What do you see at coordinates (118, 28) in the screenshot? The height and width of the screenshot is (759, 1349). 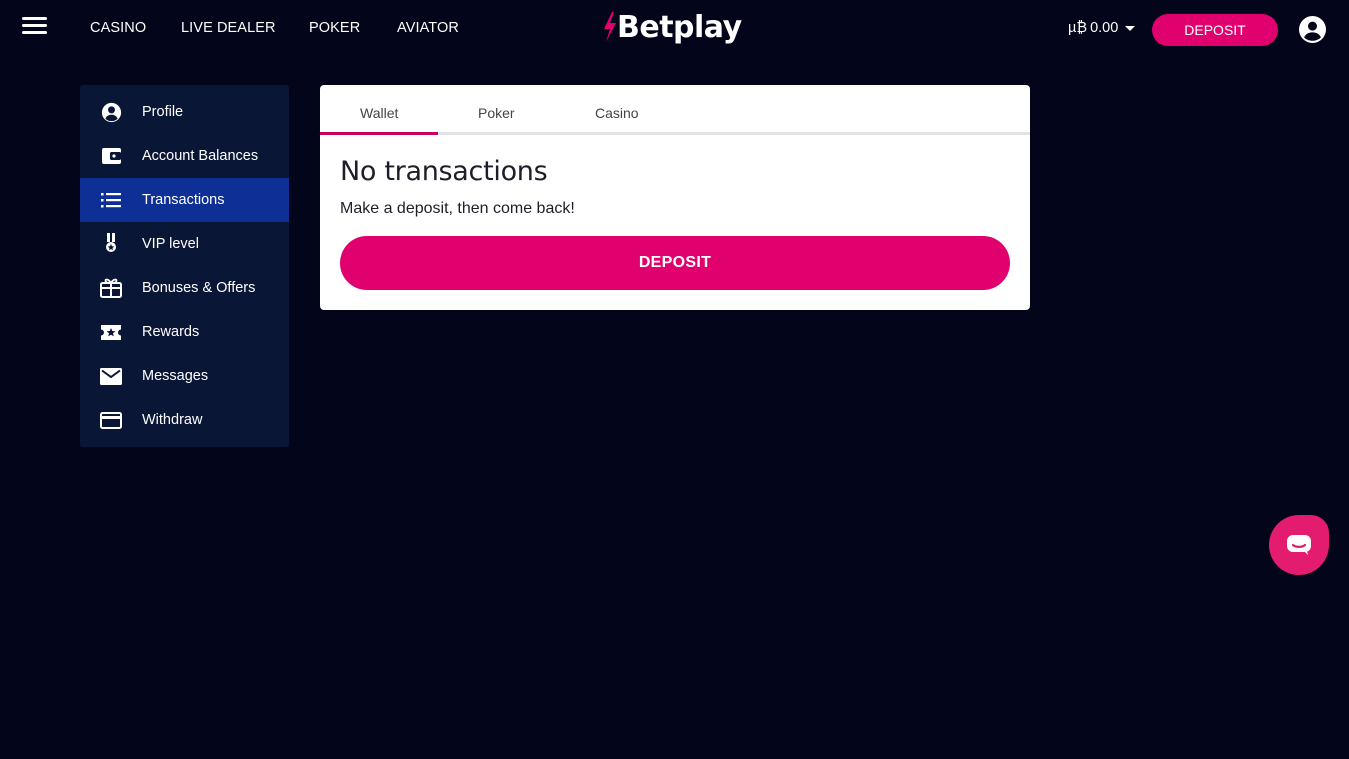 I see `nav-casino: CASINO` at bounding box center [118, 28].